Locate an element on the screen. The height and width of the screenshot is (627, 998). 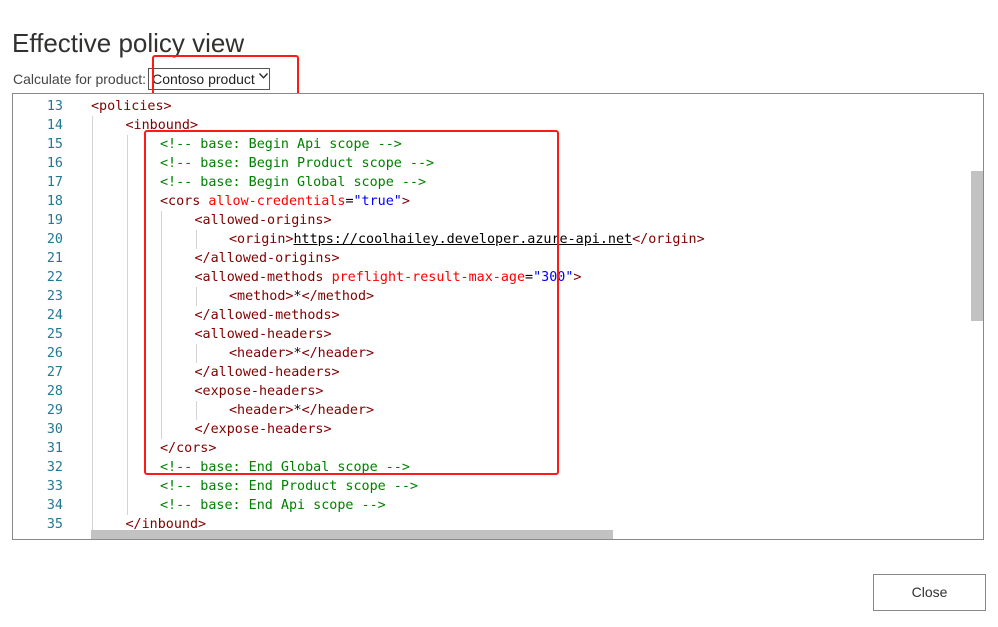
line-number: 26 is located at coordinates (54, 353).